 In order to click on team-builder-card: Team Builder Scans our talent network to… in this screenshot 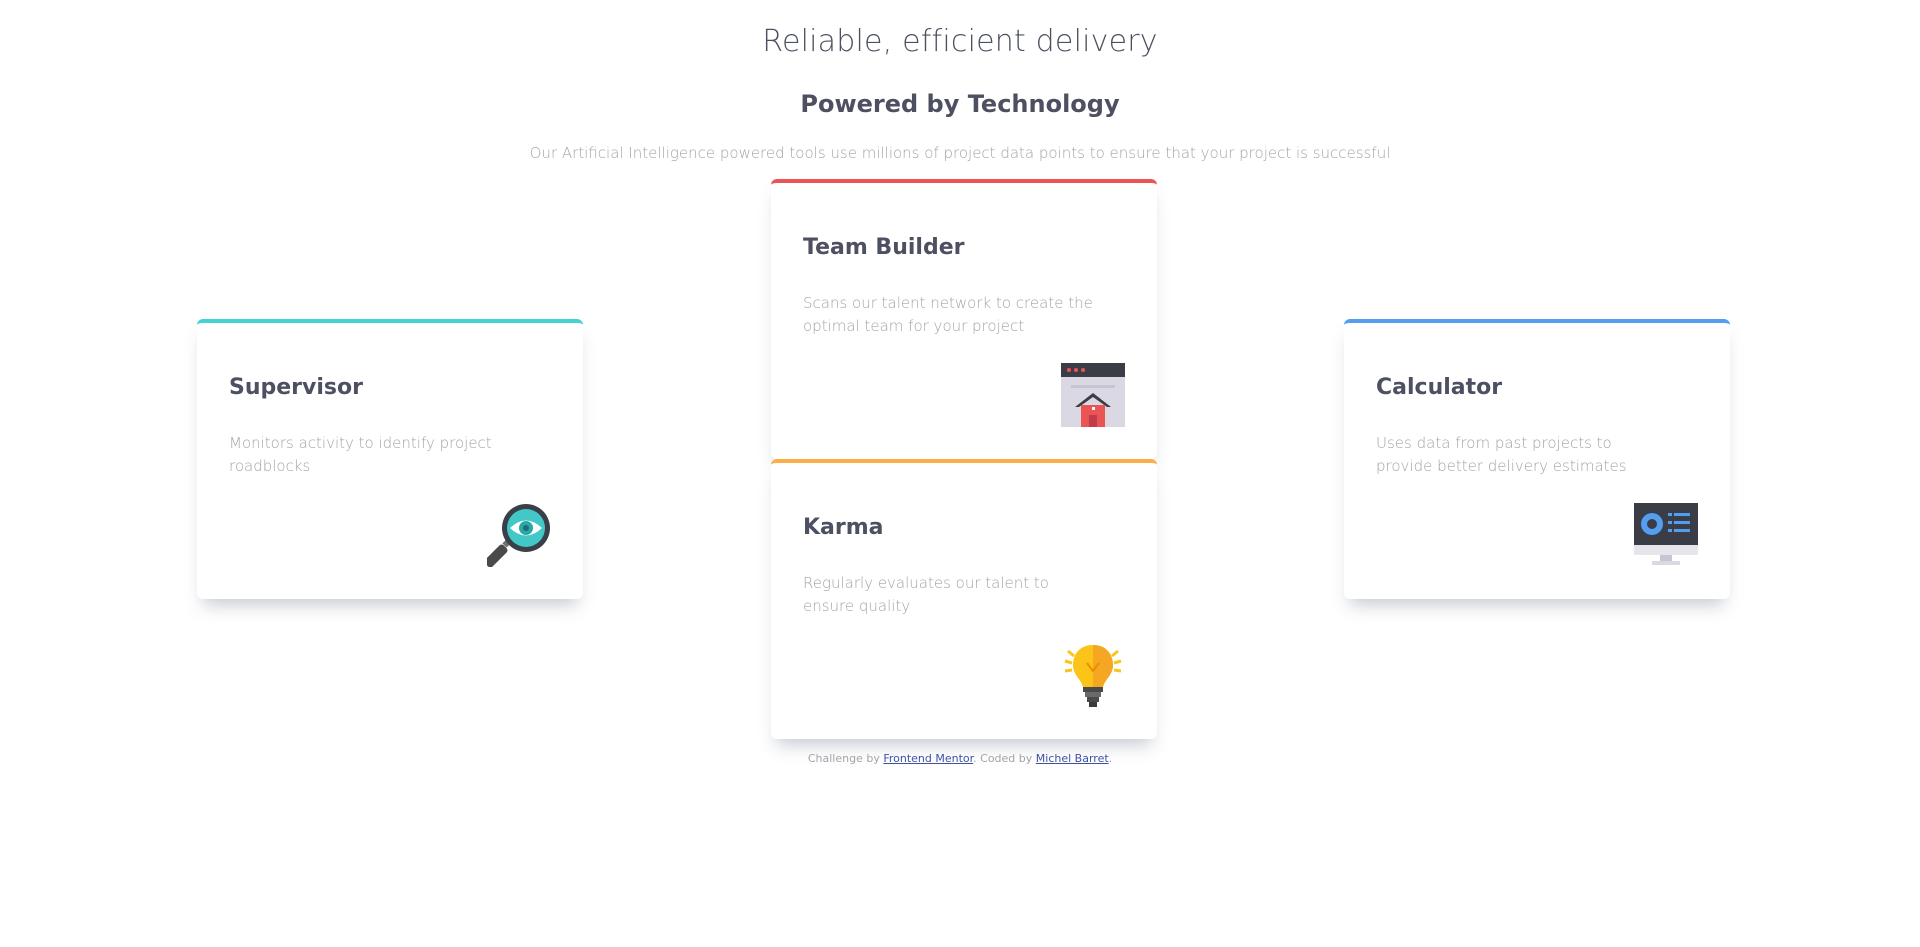, I will do `click(964, 319)`.